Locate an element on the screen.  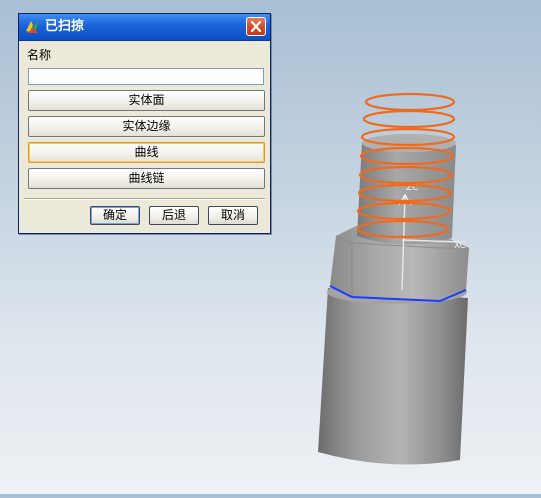
back-button: 后退 is located at coordinates (174, 215).